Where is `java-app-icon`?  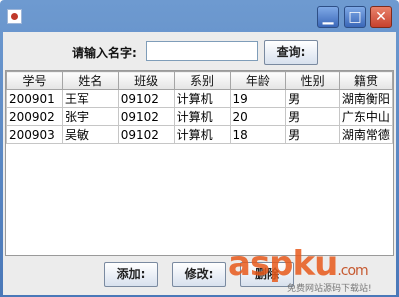
java-app-icon is located at coordinates (14, 16).